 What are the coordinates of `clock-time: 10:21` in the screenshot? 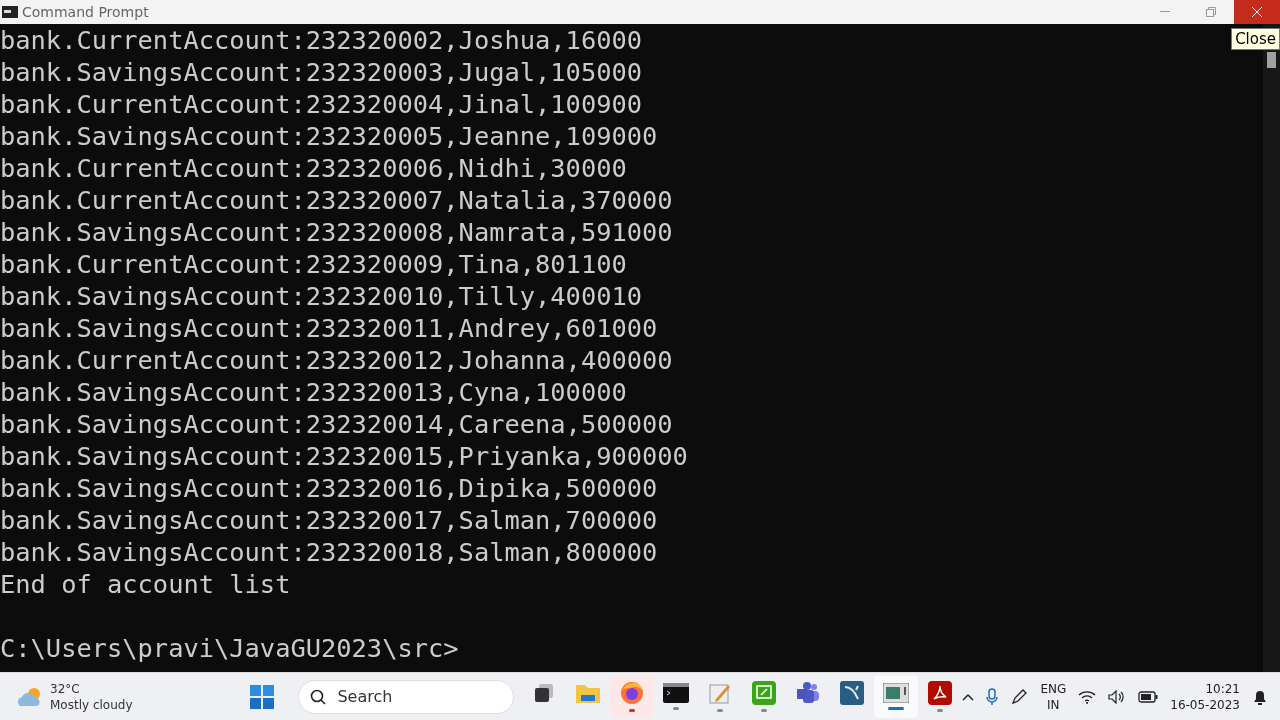 It's located at (1222, 688).